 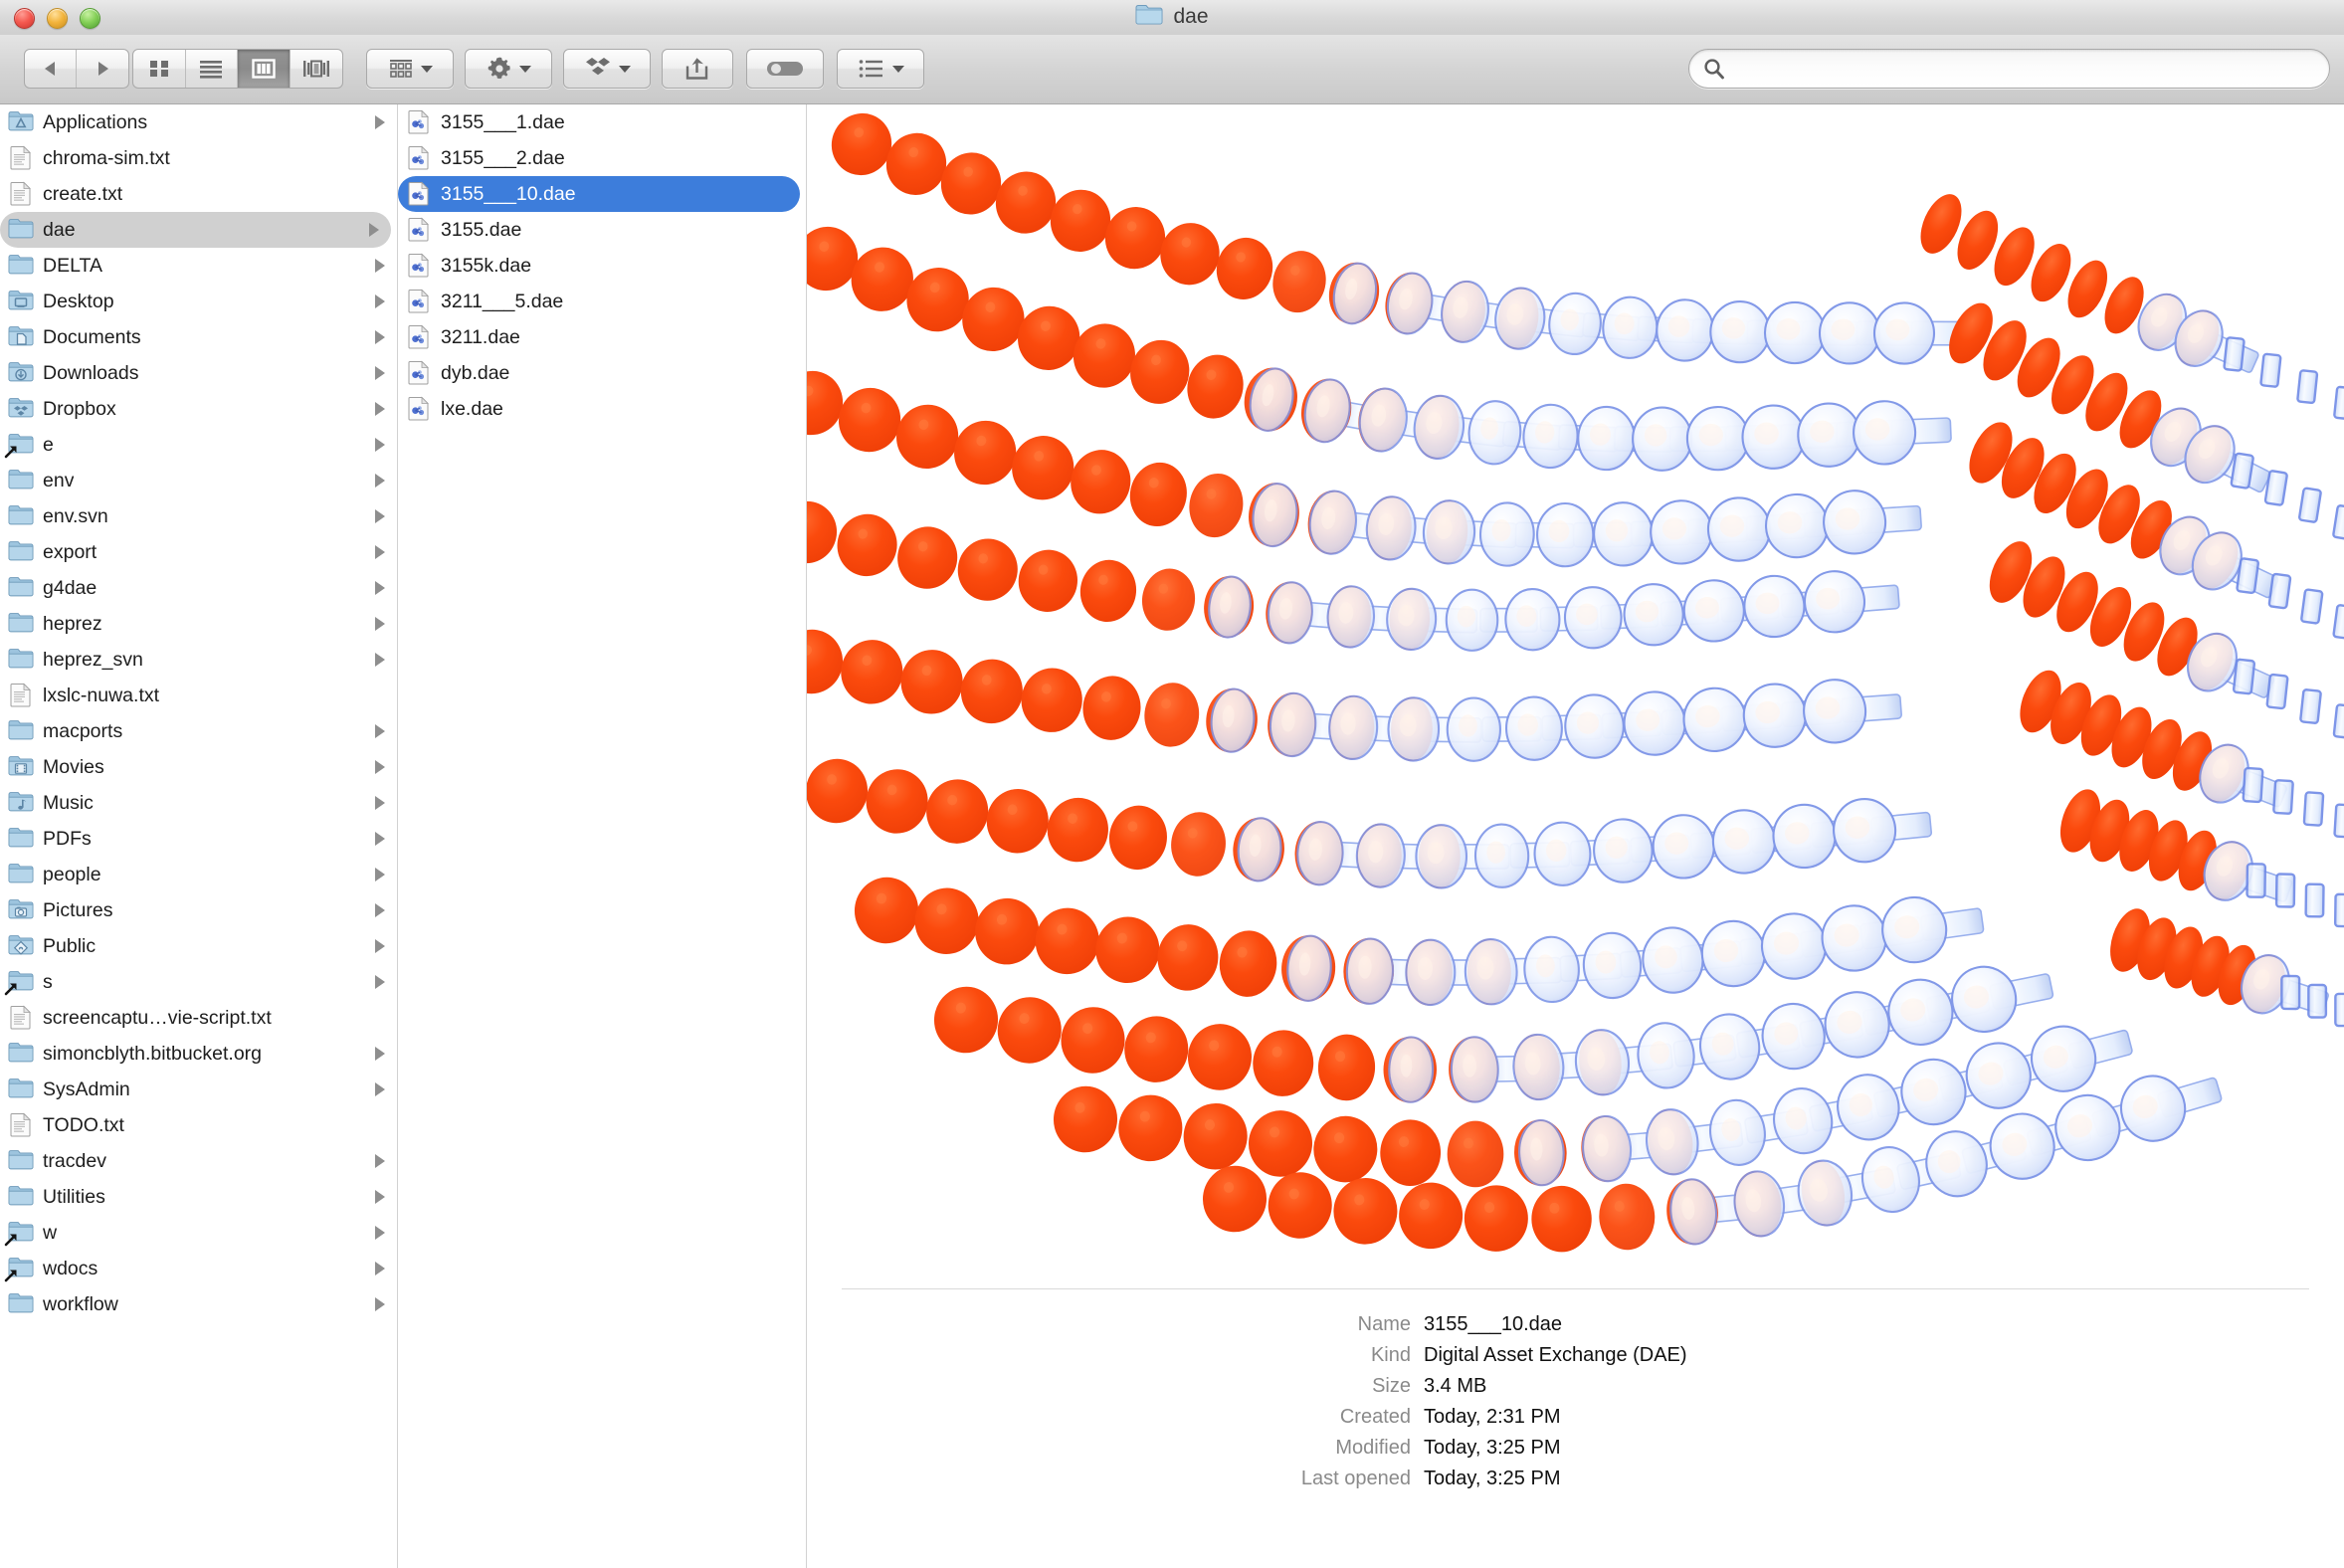 I want to click on list-item-selected: dae, so click(x=195, y=230).